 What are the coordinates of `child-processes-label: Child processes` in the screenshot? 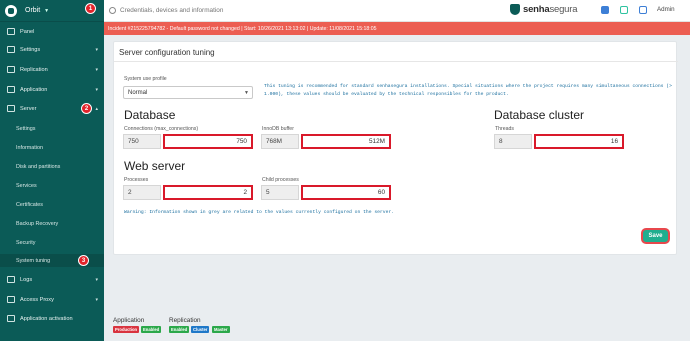 It's located at (280, 180).